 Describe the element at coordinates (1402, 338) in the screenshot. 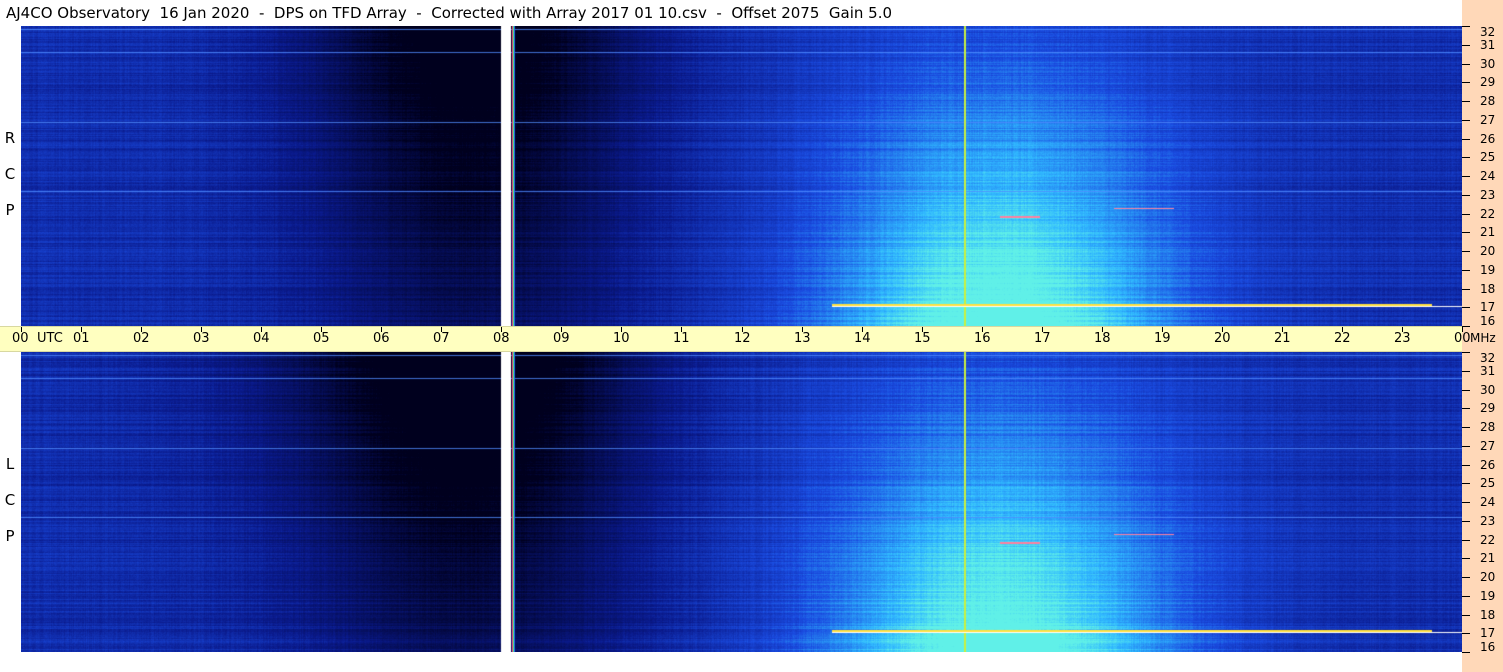

I see `time-tick-label: 23` at that location.